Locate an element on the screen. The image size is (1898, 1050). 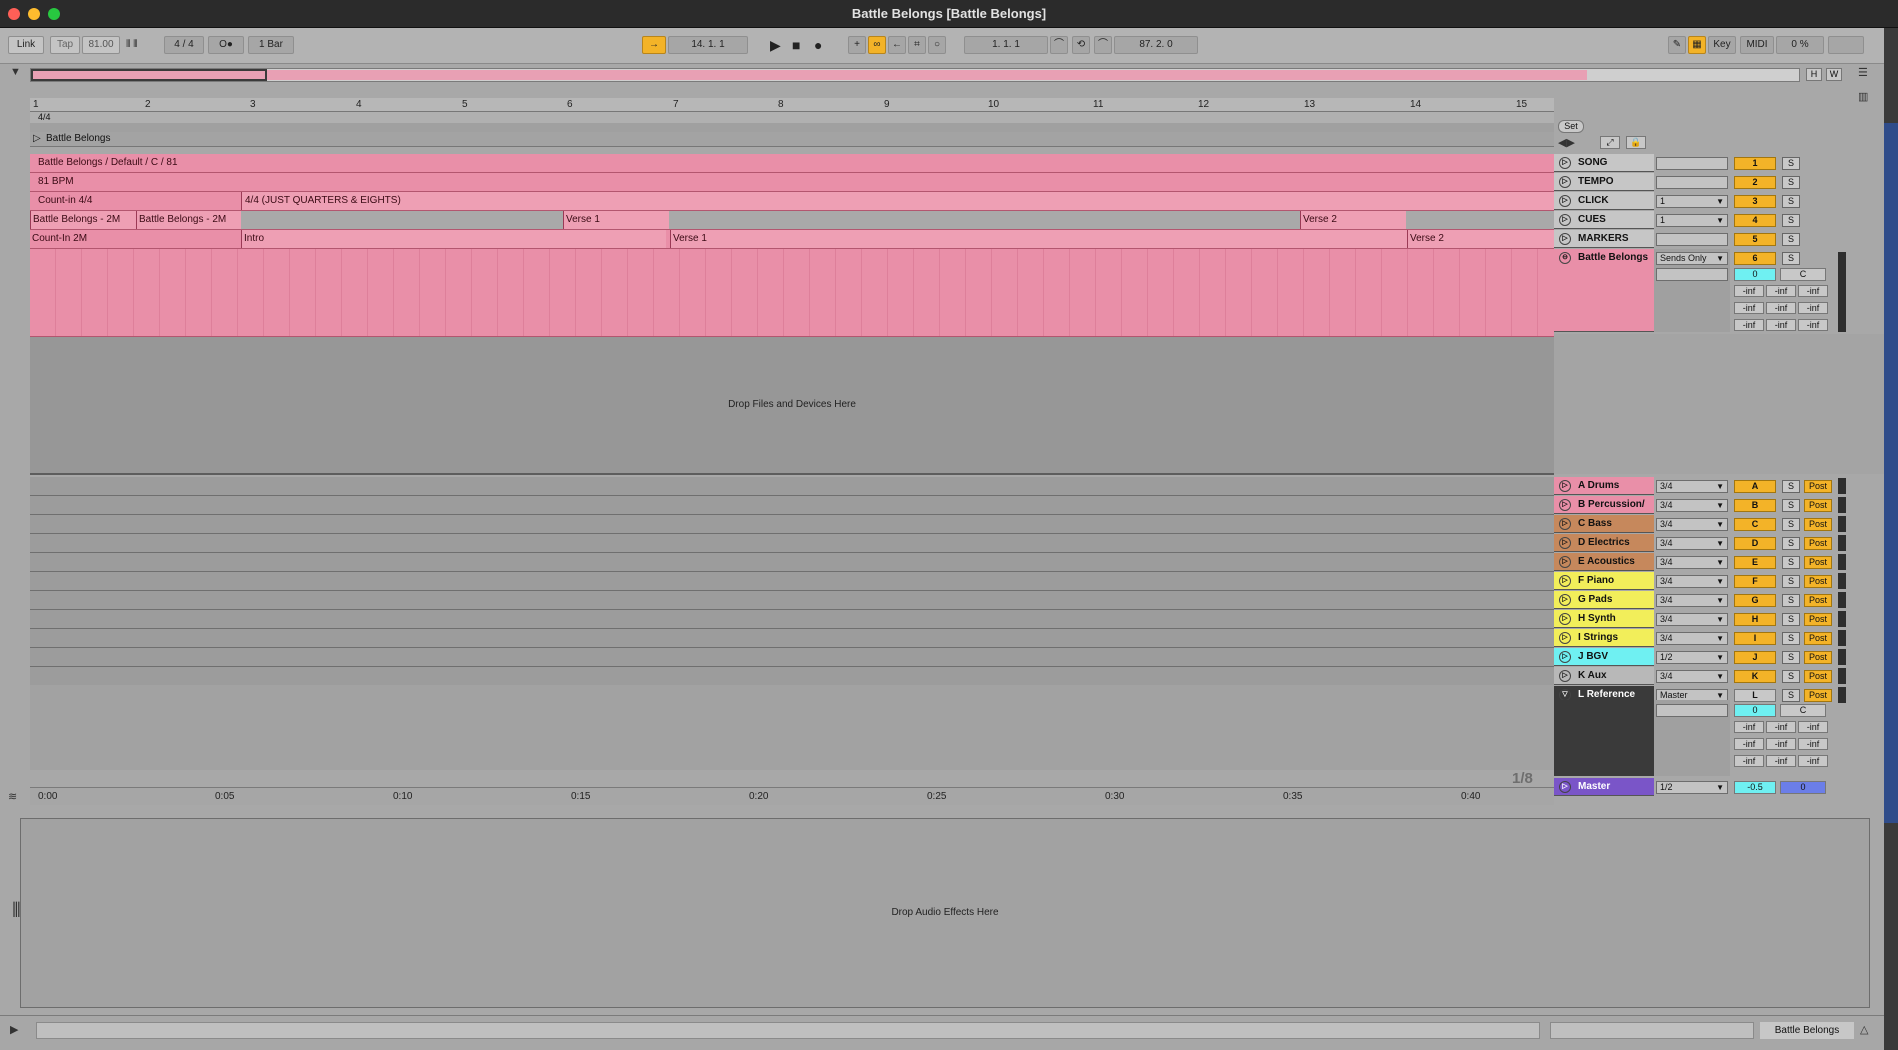
track-io-song is located at coordinates (1692, 163).